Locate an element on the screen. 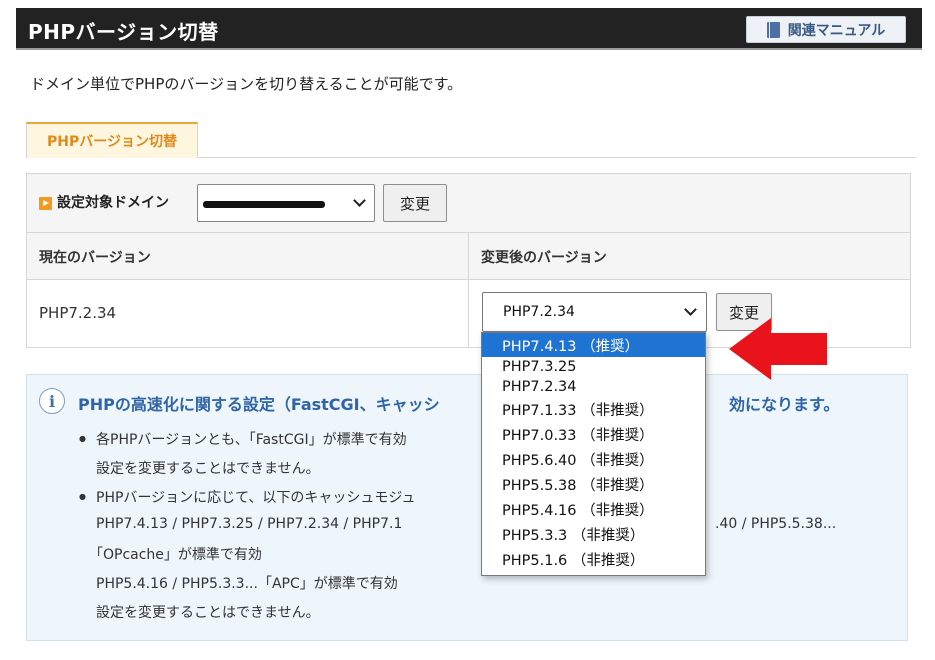 The image size is (935, 660). info-bullet1-line1: 各PHPバージョンとも、「FastCGI」が標準で有効 is located at coordinates (251, 440).